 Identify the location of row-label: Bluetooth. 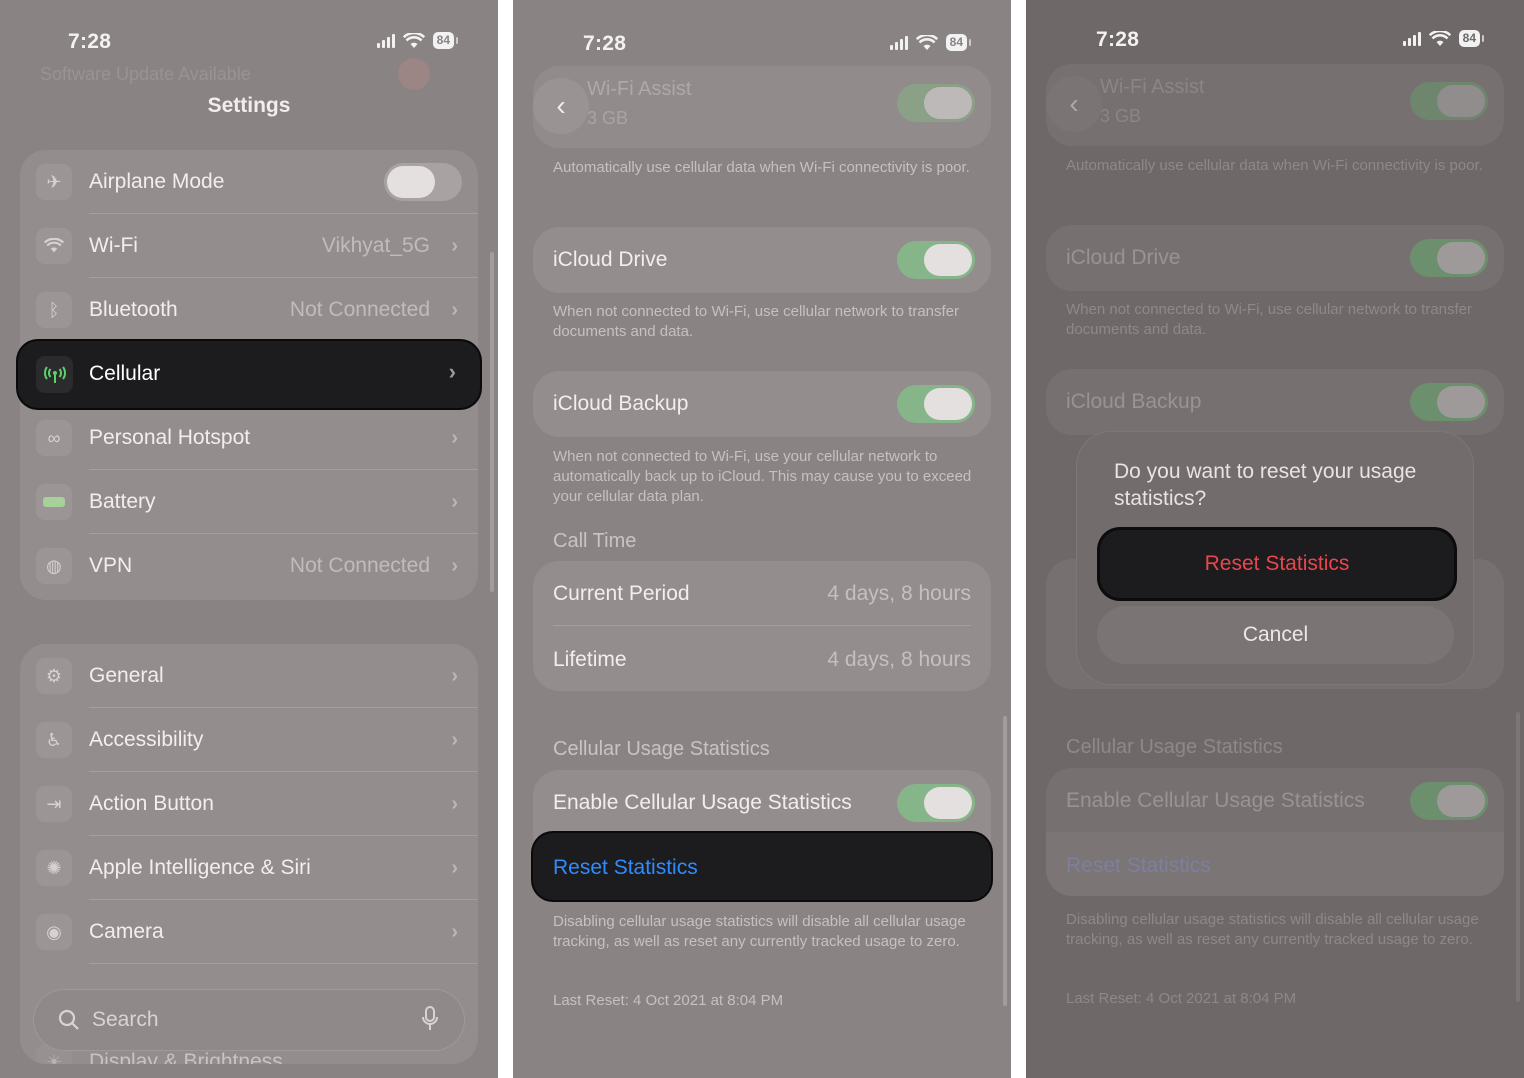
(133, 309).